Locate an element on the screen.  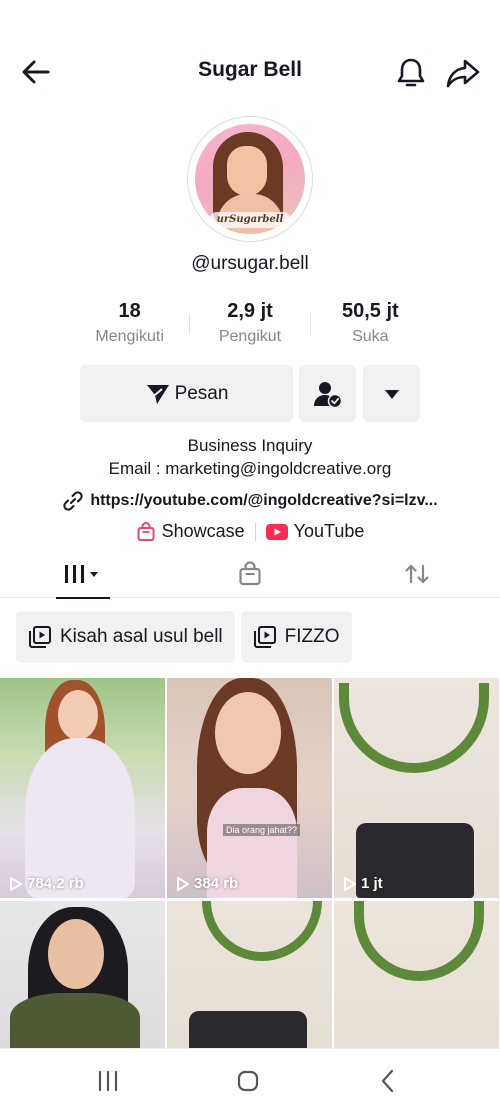
view-count-text: 784,2 rb is located at coordinates (55, 883).